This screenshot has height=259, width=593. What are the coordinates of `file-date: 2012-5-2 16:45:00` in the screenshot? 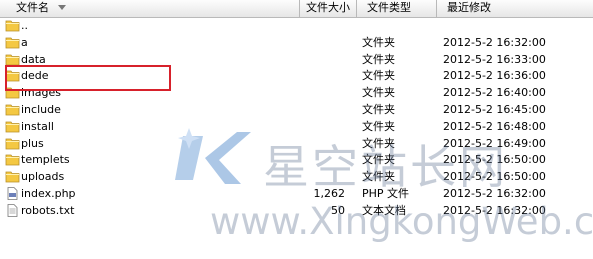 It's located at (494, 109).